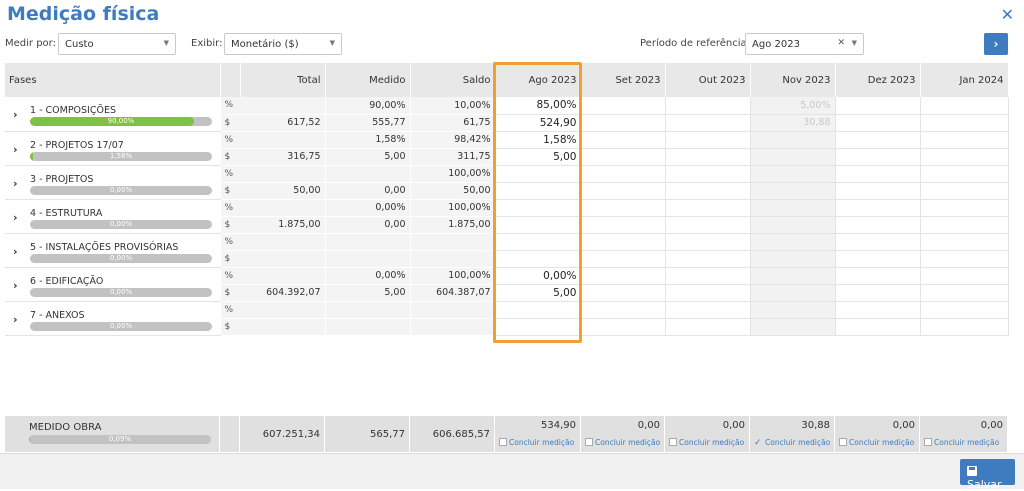  What do you see at coordinates (453, 293) in the screenshot?
I see `saldo-cell: 604.387,07` at bounding box center [453, 293].